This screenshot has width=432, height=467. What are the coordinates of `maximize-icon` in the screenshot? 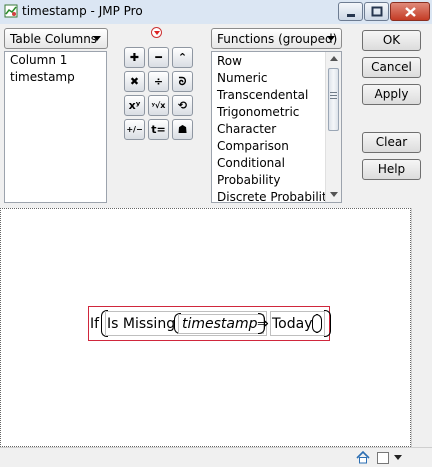 It's located at (377, 11).